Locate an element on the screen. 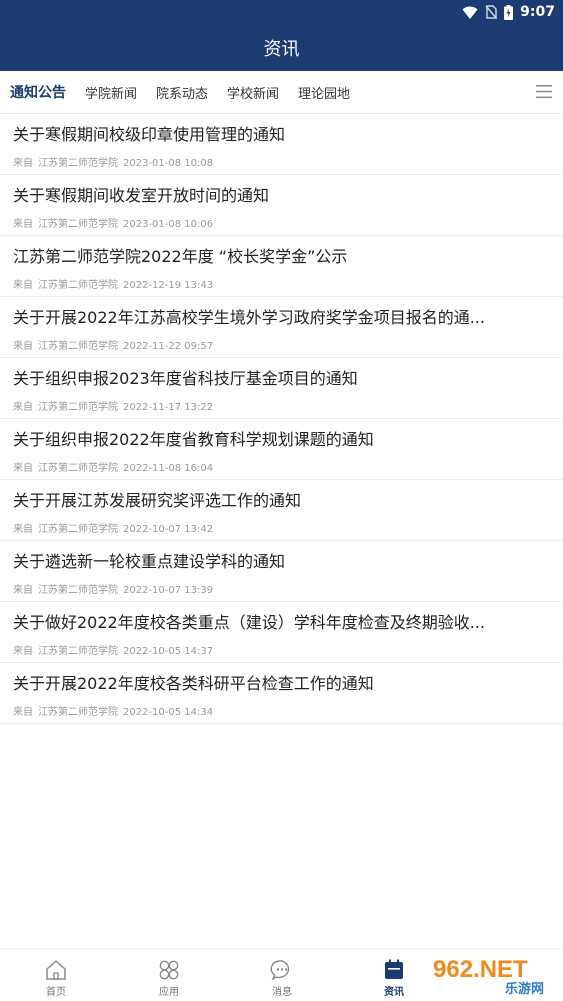  status-time: 9:07 is located at coordinates (537, 12).